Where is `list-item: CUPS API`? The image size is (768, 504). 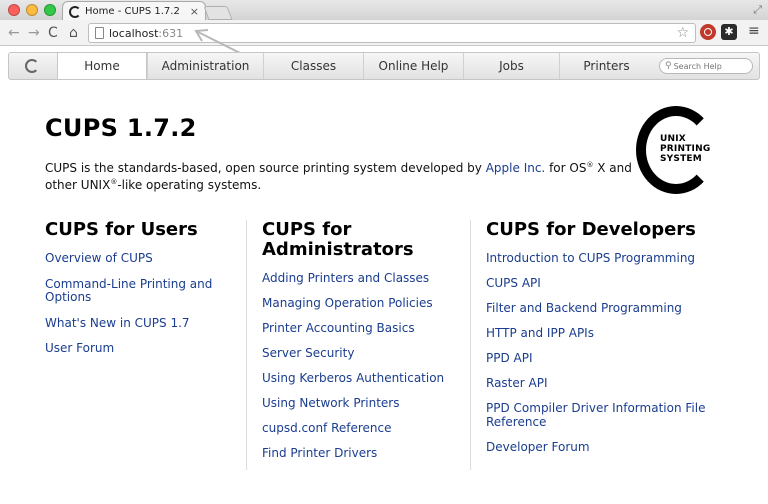
list-item: CUPS API is located at coordinates (608, 283).